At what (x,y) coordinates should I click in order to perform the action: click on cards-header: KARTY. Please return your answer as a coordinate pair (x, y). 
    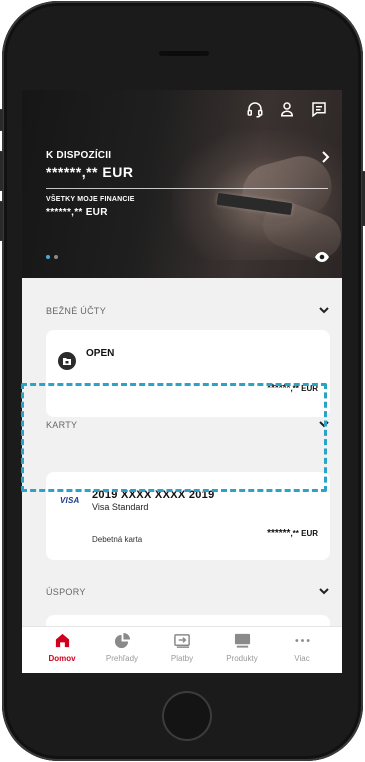
    Looking at the image, I should click on (188, 425).